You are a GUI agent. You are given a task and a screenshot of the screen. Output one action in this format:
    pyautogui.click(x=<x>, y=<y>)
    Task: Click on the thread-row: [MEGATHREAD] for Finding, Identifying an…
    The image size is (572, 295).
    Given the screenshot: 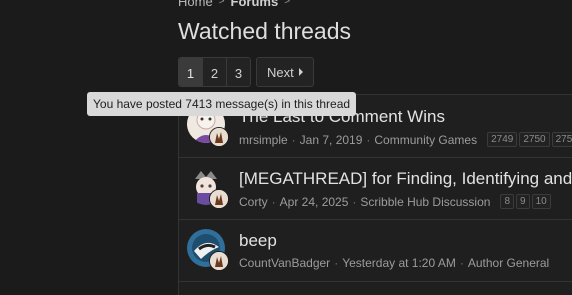 What is the action you would take?
    pyautogui.click(x=375, y=188)
    